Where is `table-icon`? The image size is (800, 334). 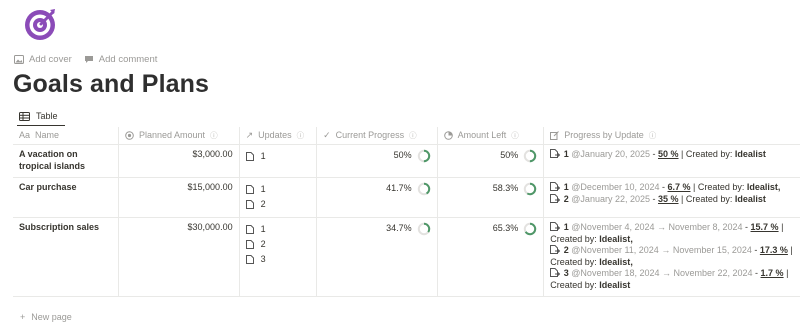
table-icon is located at coordinates (24, 116).